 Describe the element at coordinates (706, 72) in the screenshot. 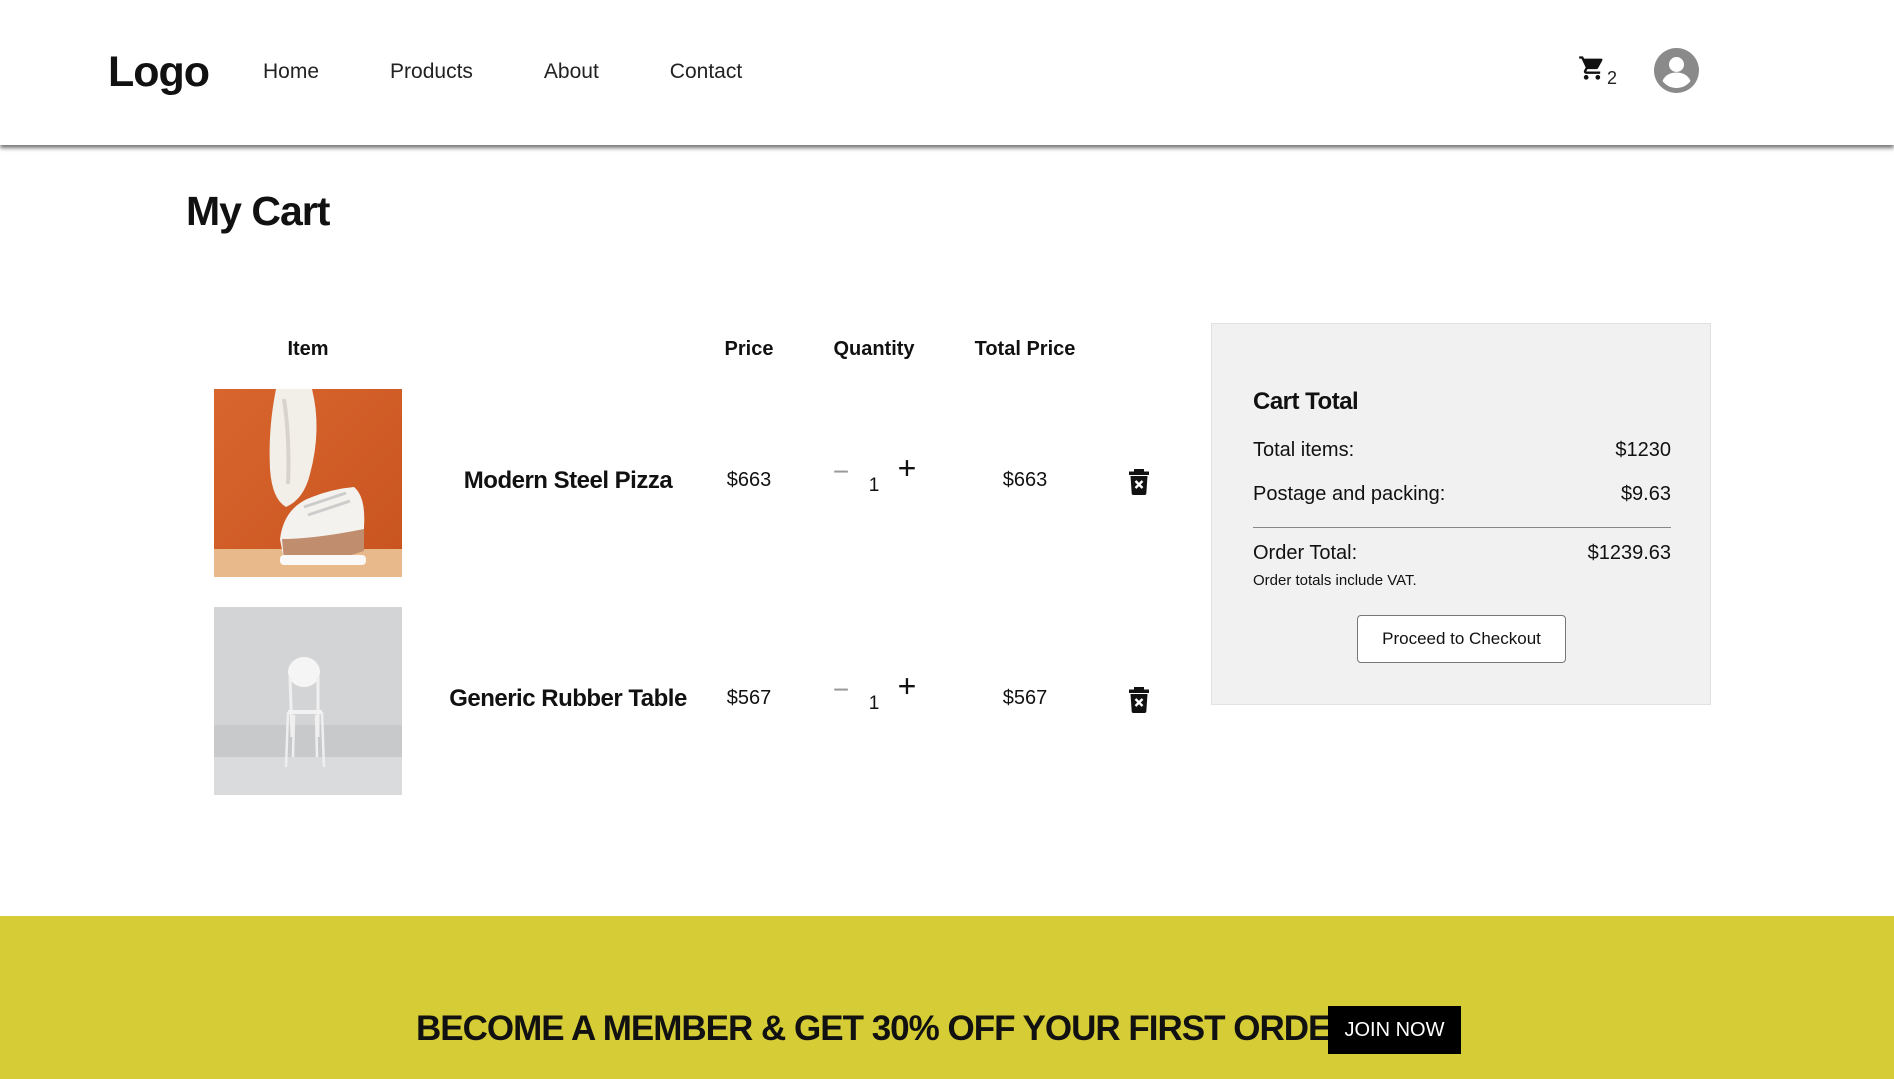

I see `nav-contact: Contact` at that location.